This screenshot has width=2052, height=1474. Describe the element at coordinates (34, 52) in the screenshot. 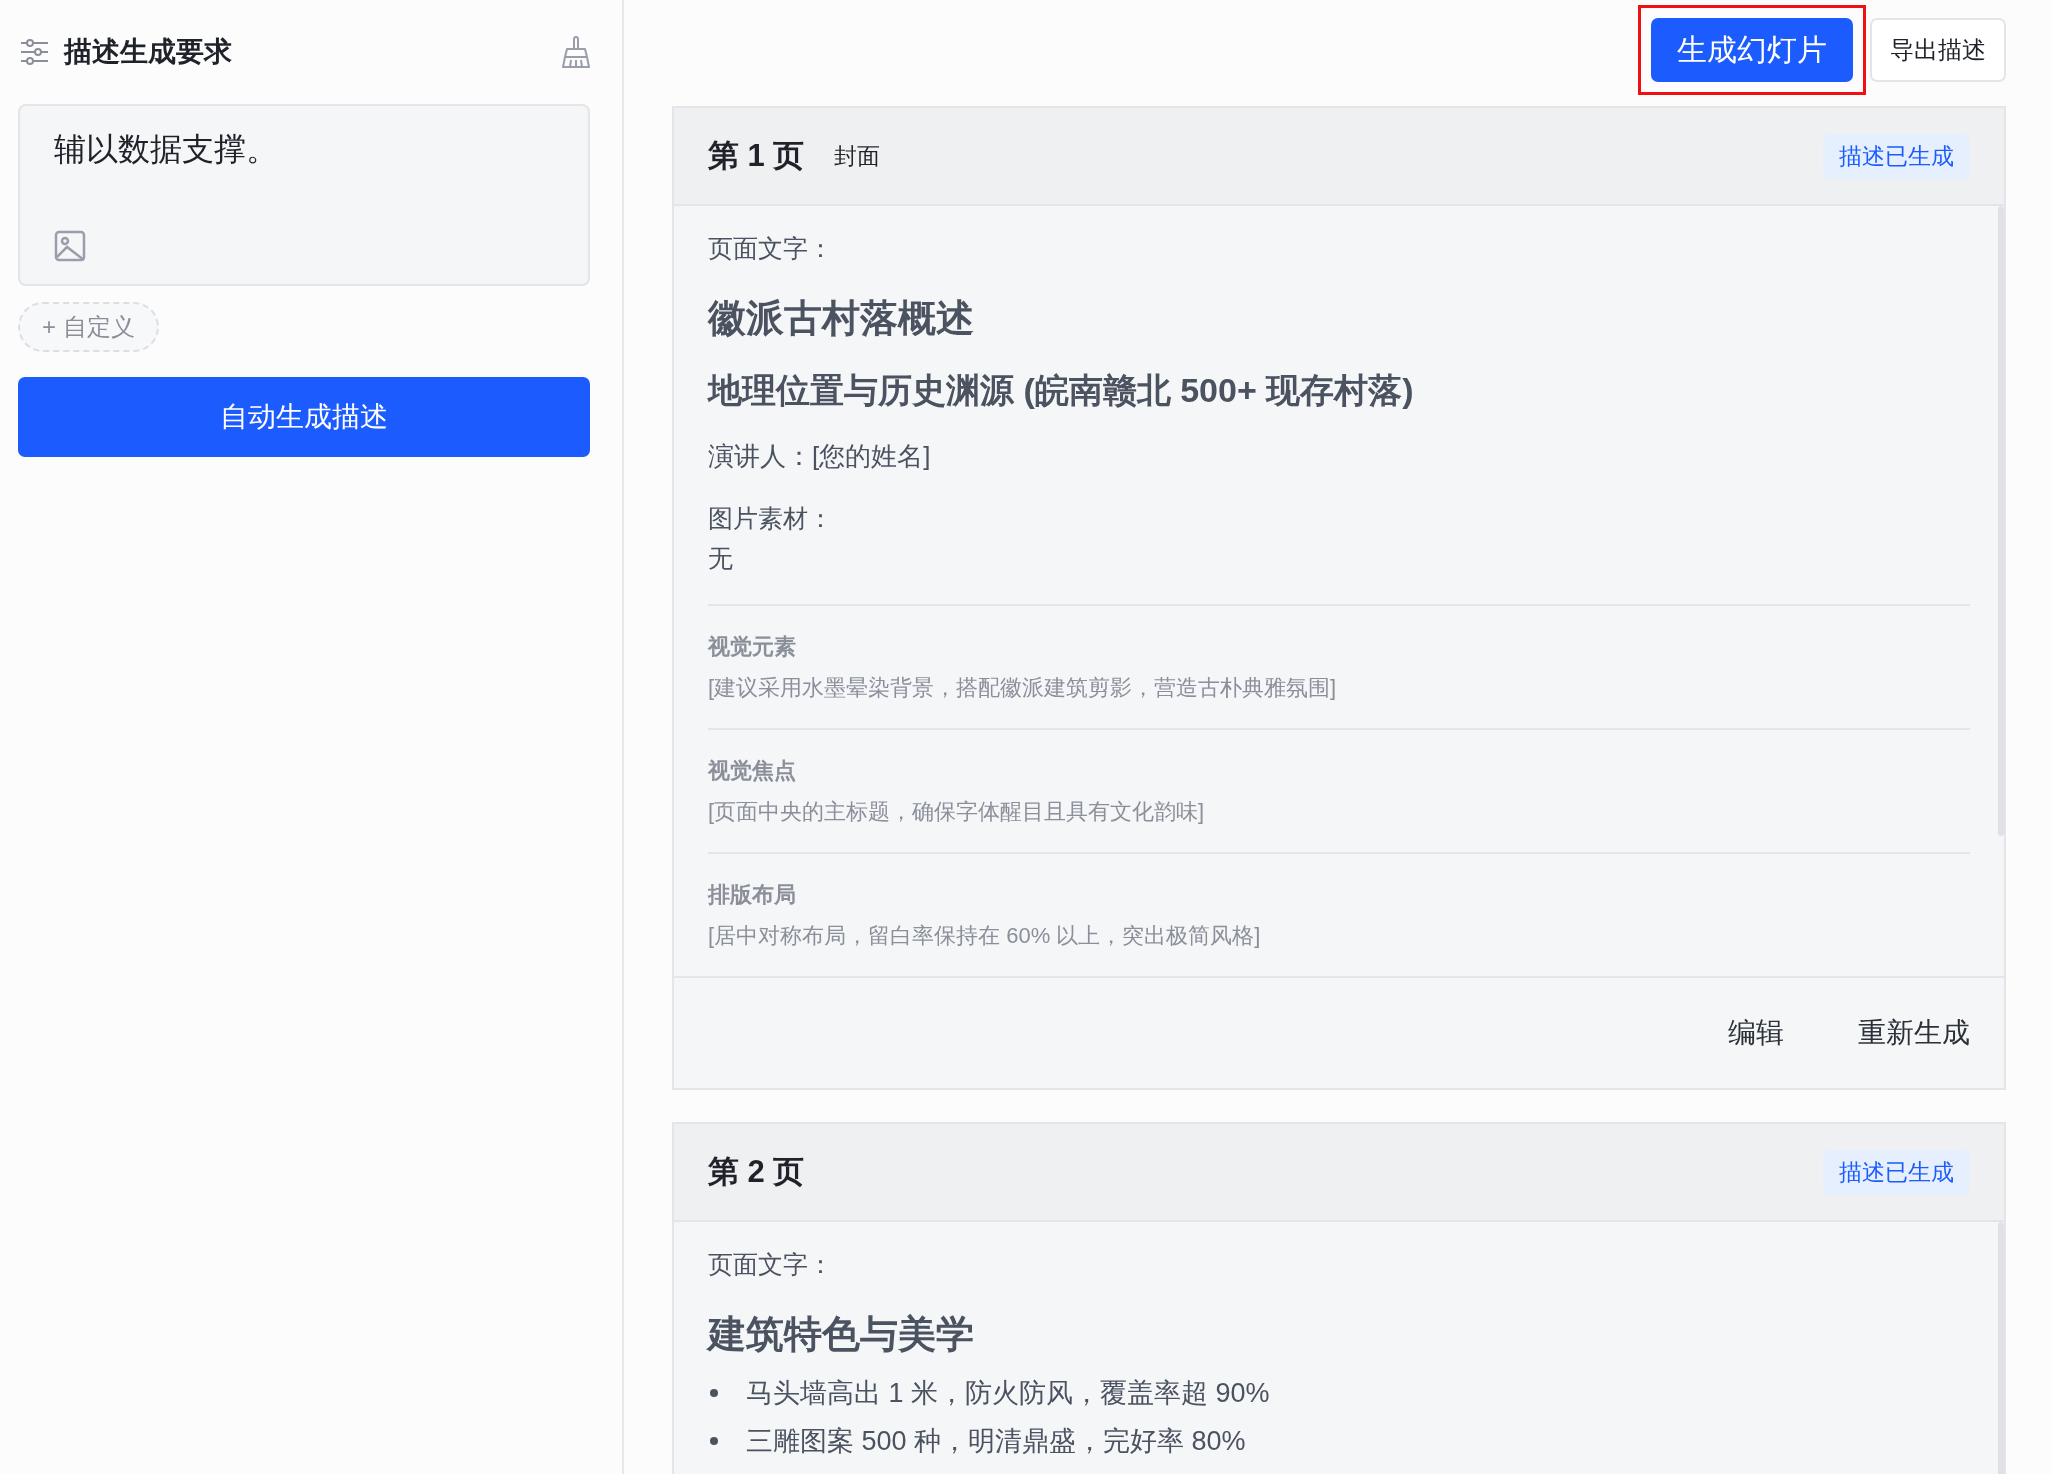

I see `settings-icon` at that location.